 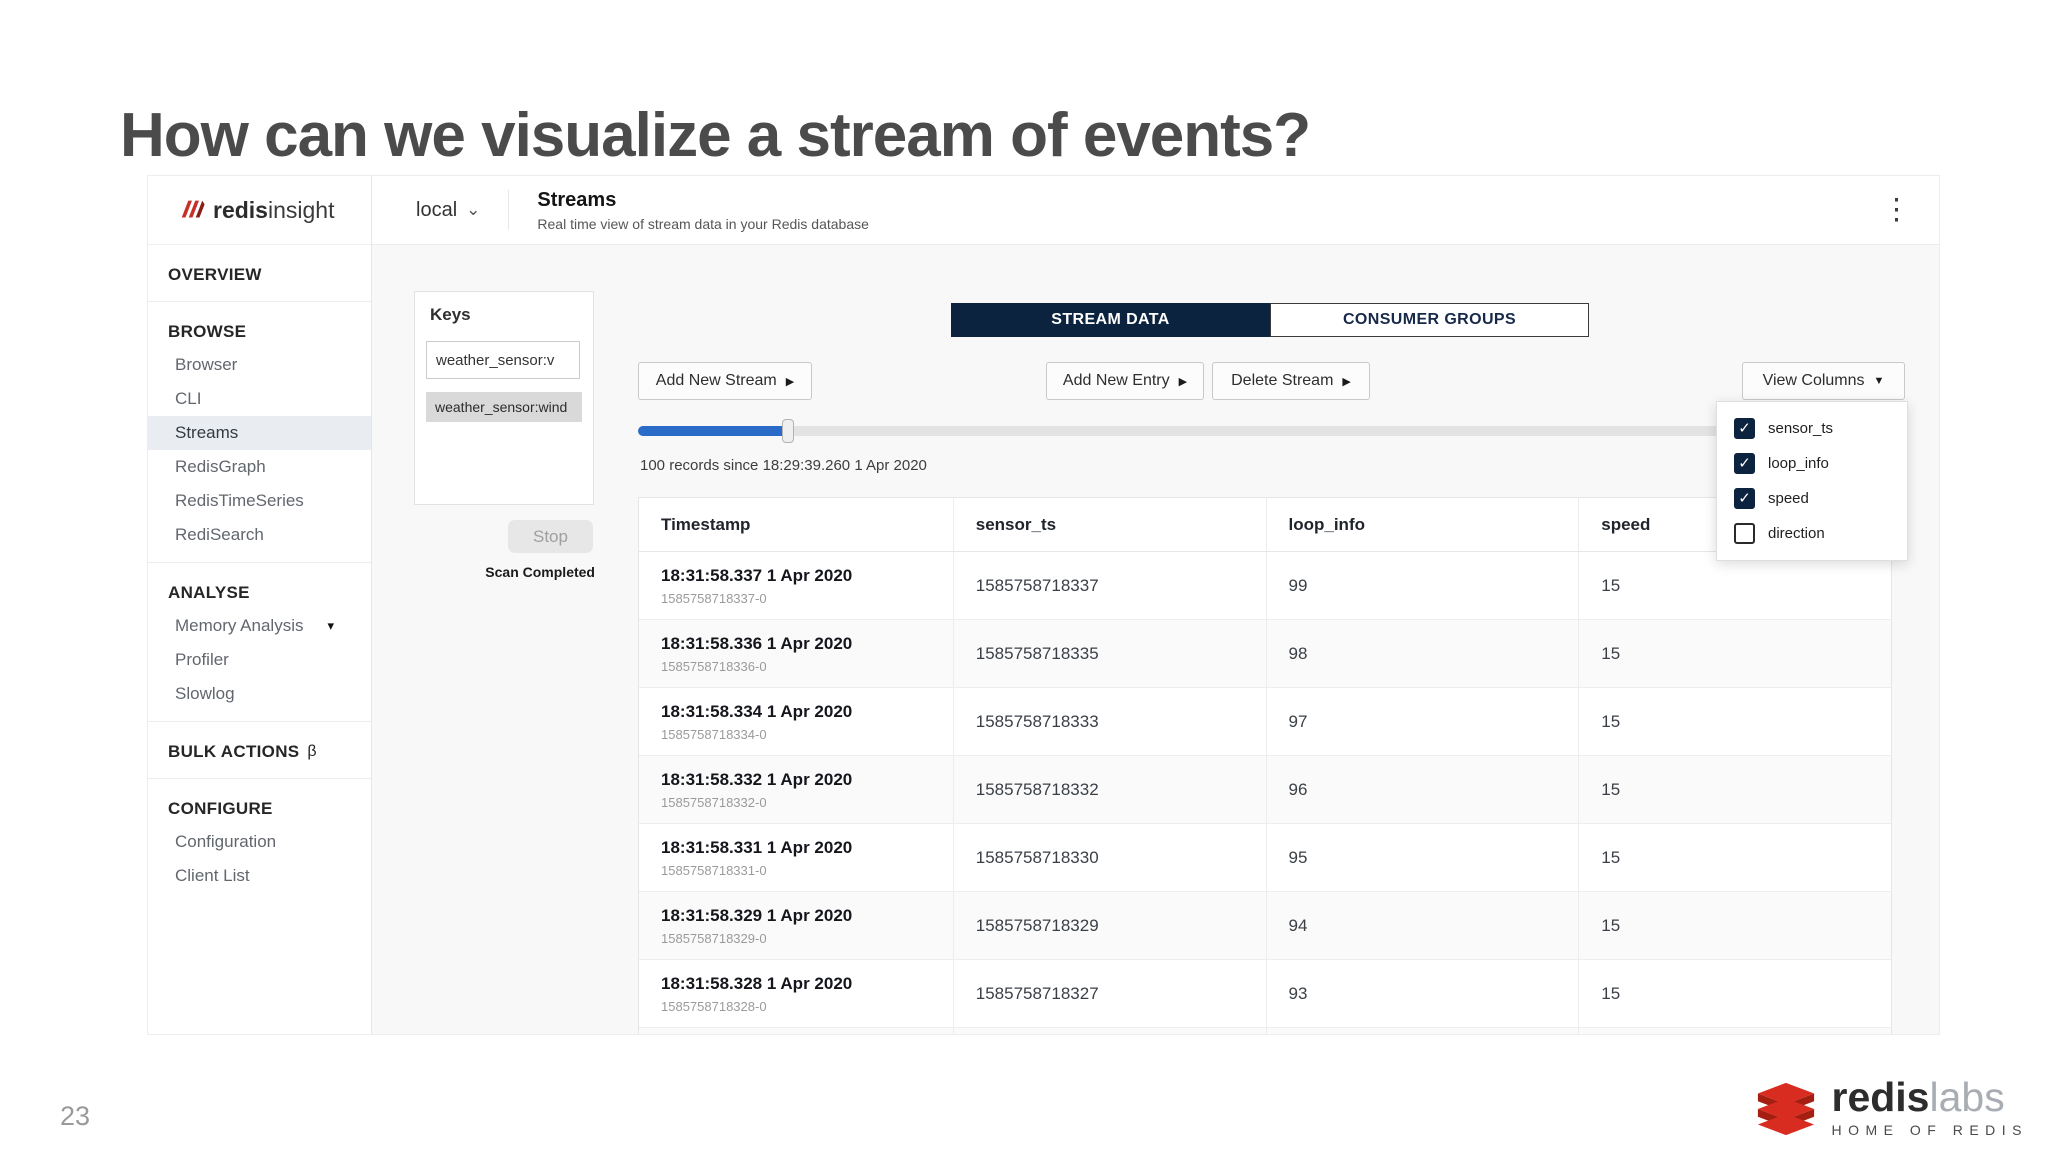 I want to click on sidebar-section-analyse: ANALYSE, so click(x=209, y=592).